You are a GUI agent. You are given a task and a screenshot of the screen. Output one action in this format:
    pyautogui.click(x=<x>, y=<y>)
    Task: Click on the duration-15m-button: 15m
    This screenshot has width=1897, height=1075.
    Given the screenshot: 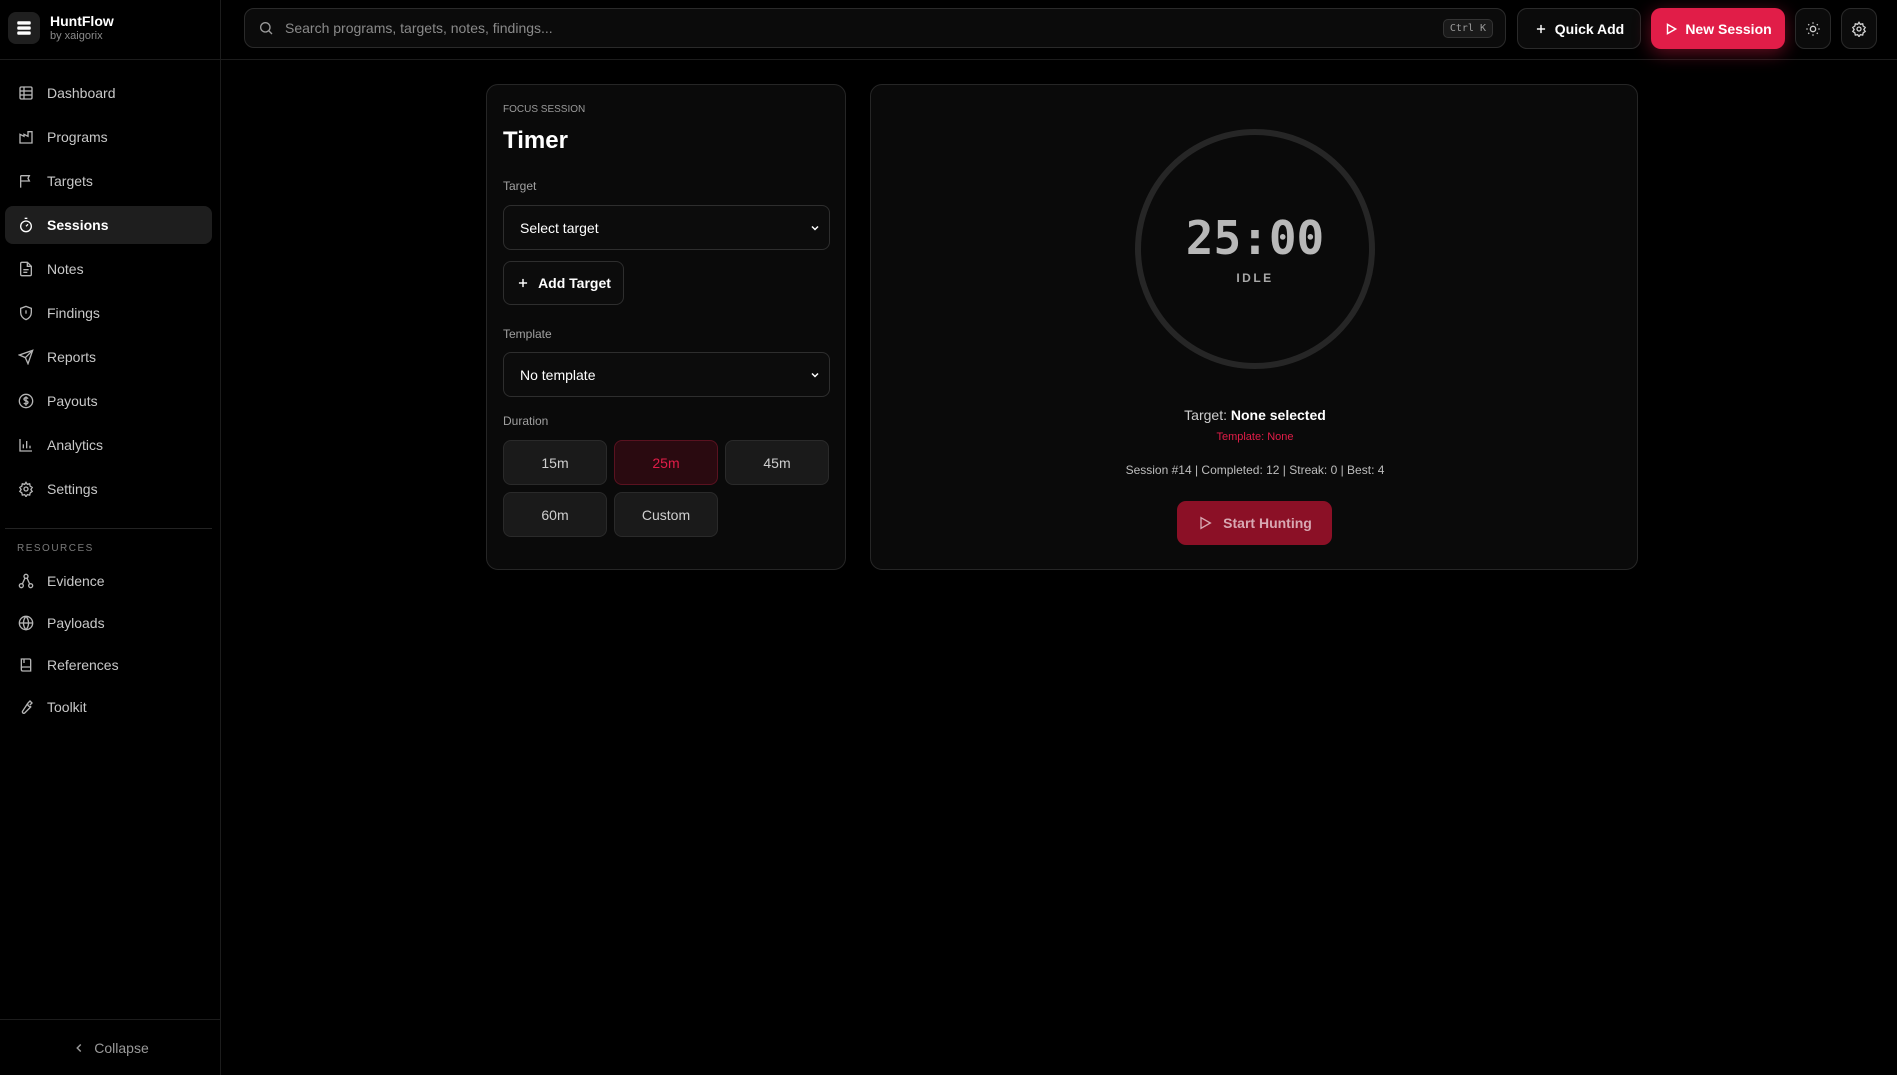 What is the action you would take?
    pyautogui.click(x=555, y=462)
    